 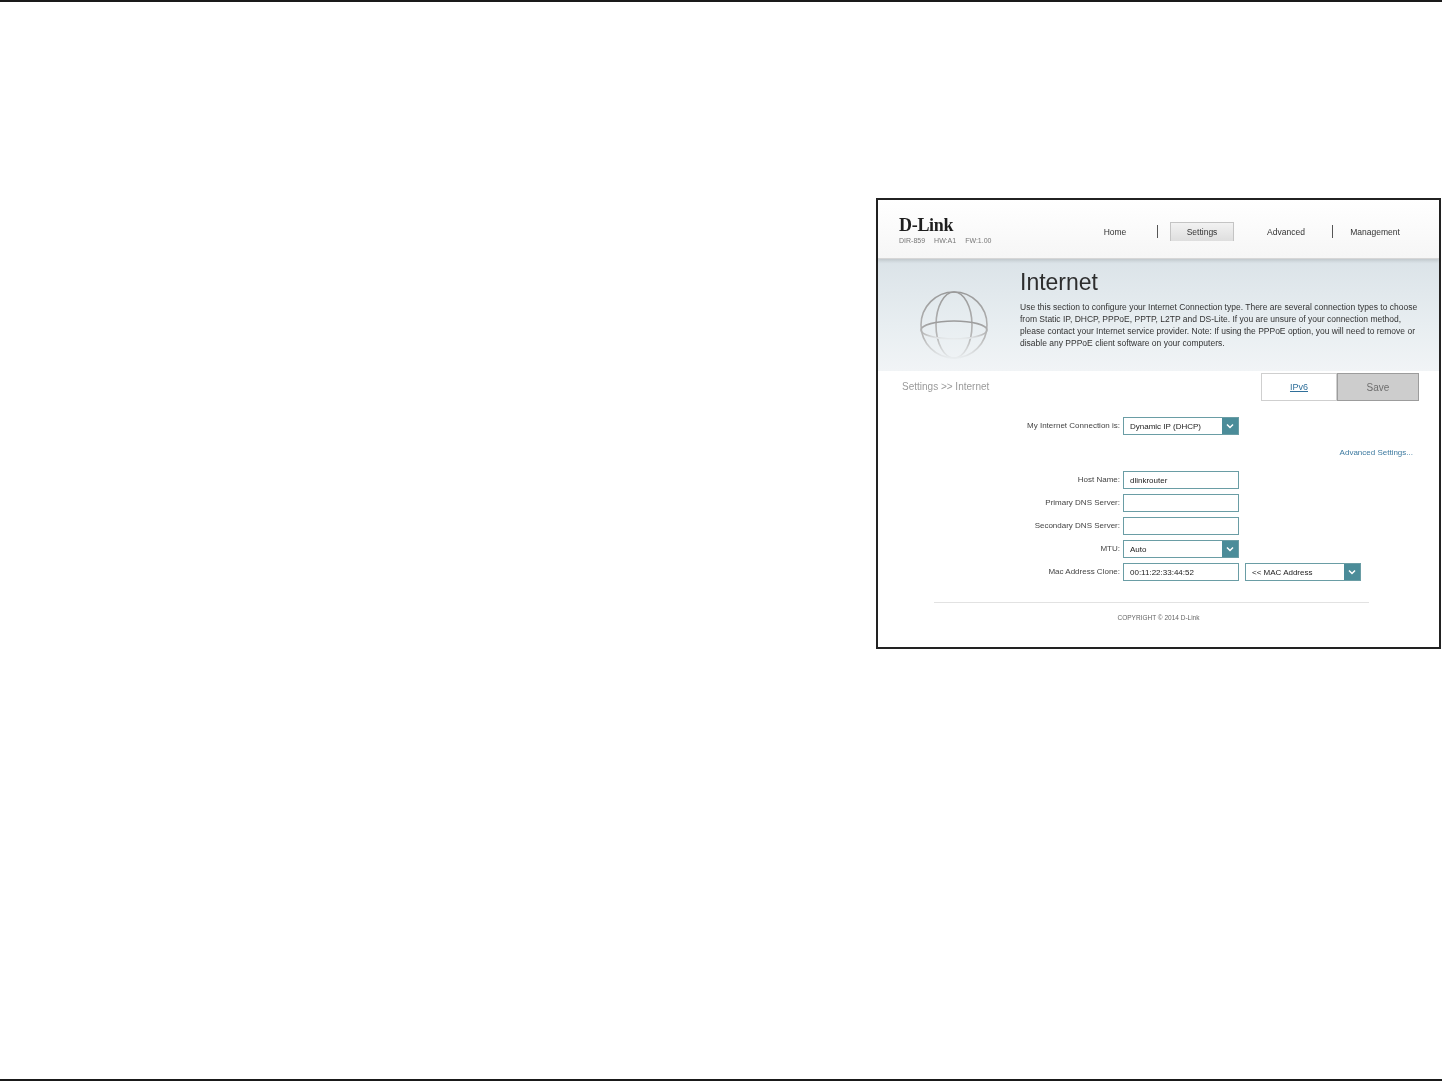 What do you see at coordinates (1181, 572) in the screenshot?
I see `text-field: 00:11:22:33:44:52` at bounding box center [1181, 572].